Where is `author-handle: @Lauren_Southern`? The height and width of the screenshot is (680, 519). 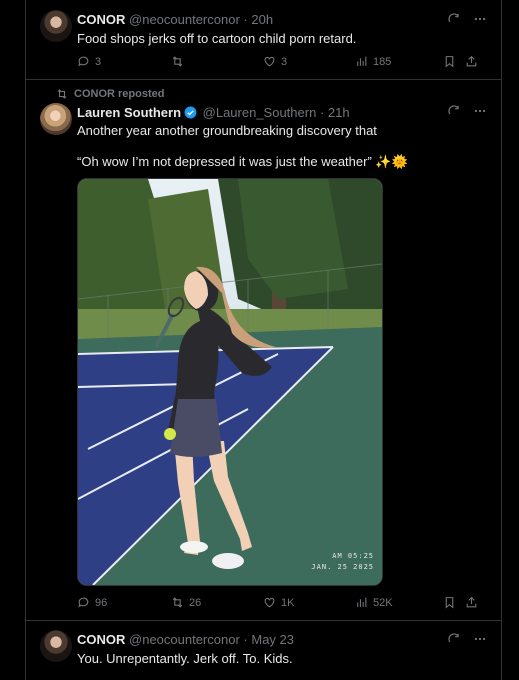 author-handle: @Lauren_Southern is located at coordinates (260, 112).